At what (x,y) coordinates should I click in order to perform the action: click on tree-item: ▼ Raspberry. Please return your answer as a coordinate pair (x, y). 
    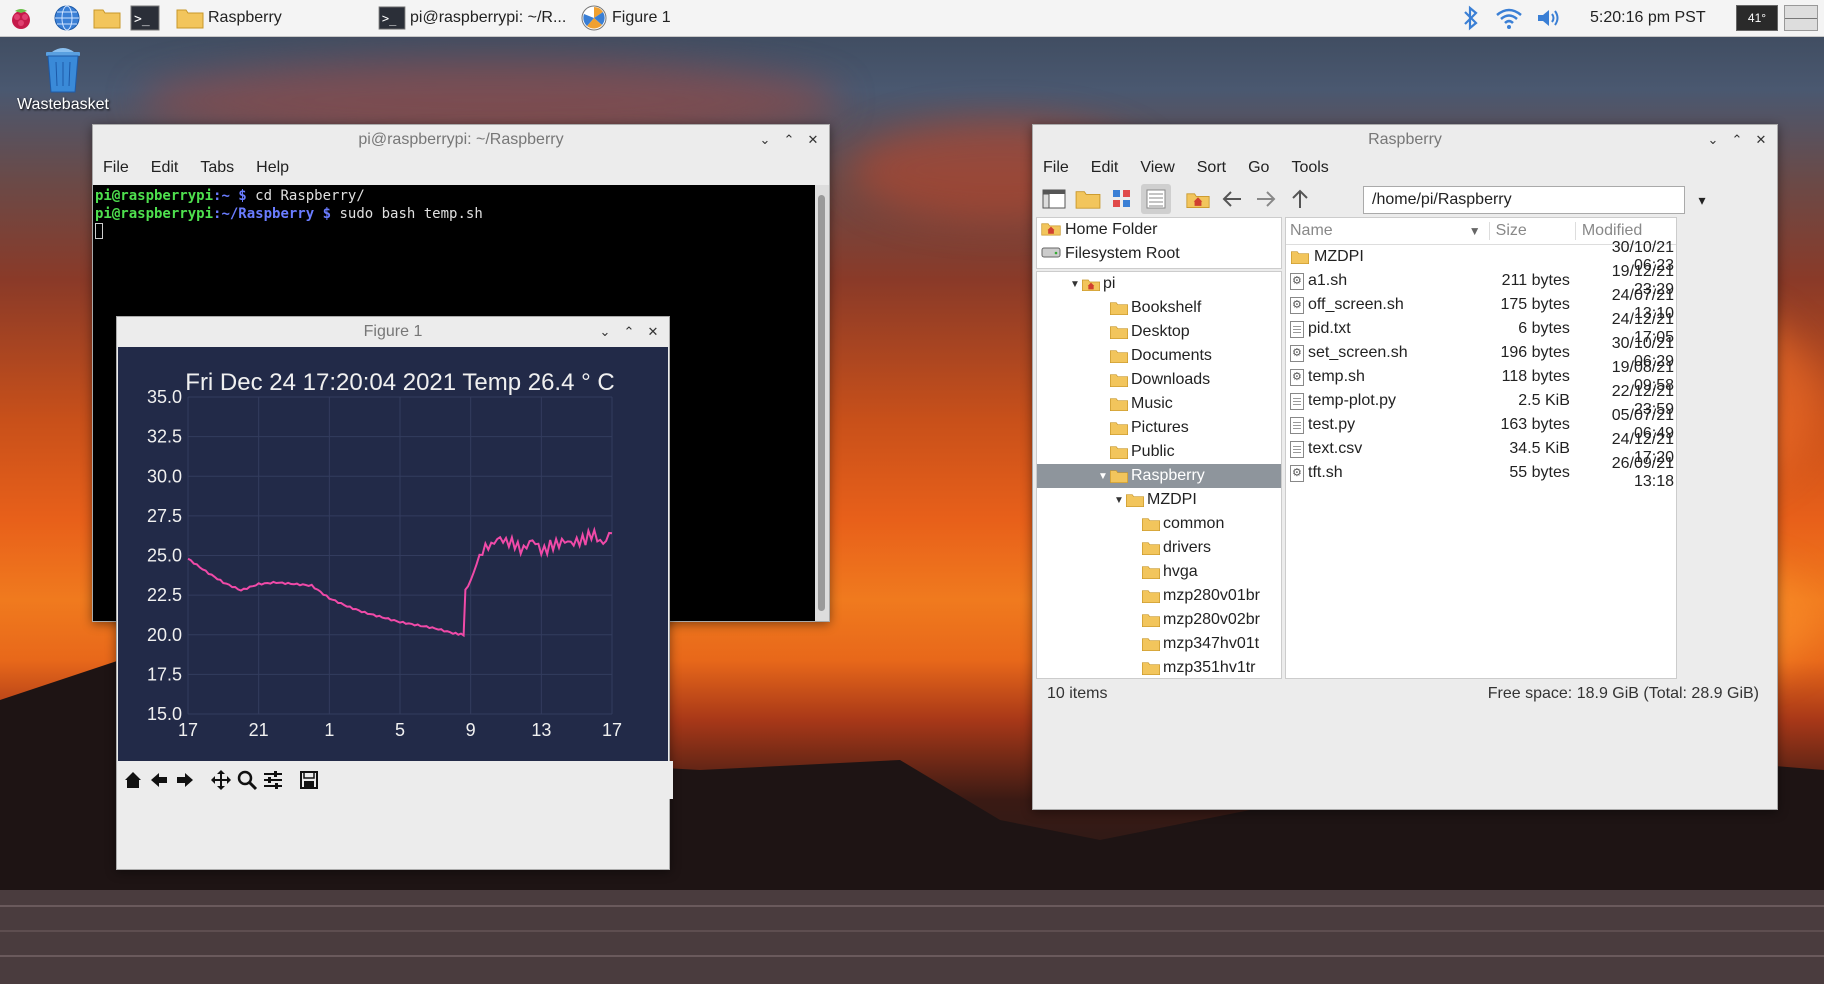
    Looking at the image, I should click on (1159, 476).